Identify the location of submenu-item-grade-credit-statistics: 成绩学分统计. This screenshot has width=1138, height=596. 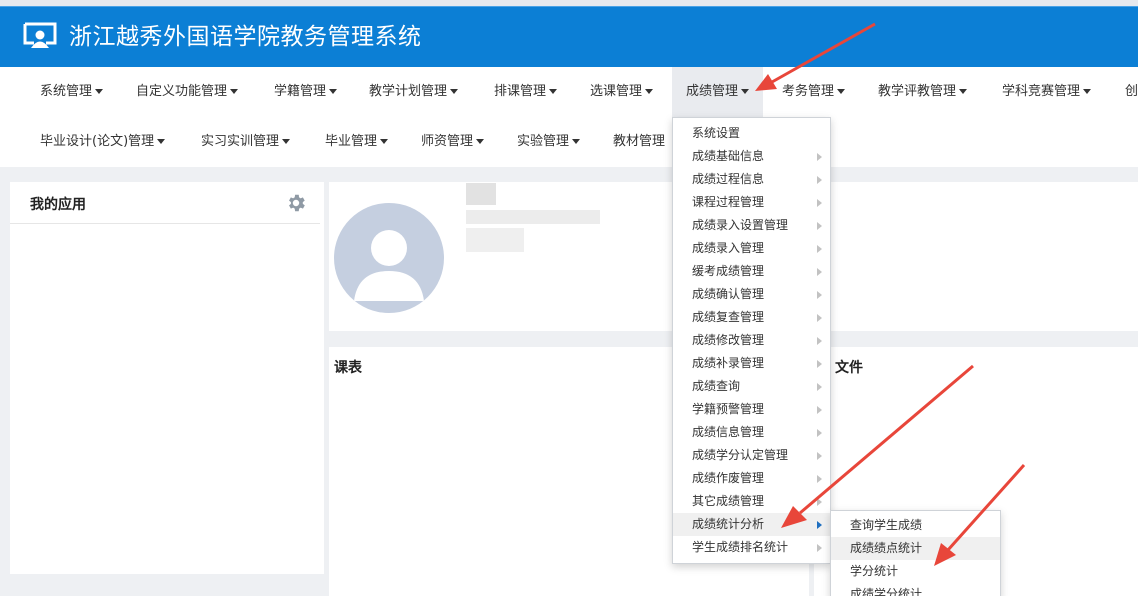
(915, 589).